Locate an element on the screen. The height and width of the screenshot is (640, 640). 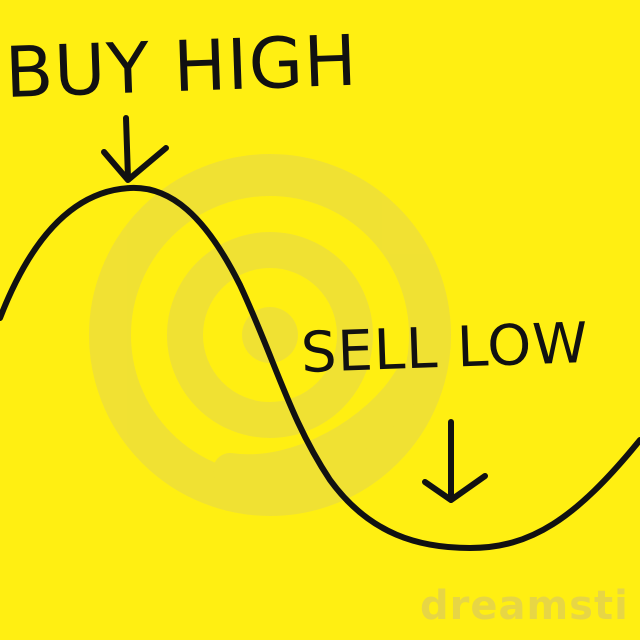
watermark-text: dreamsti is located at coordinates (524, 606).